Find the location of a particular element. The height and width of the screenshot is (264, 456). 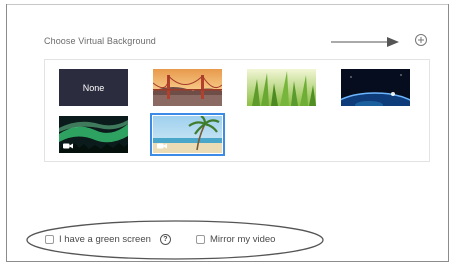

mirror-video-label: Mirror my video is located at coordinates (242, 239).